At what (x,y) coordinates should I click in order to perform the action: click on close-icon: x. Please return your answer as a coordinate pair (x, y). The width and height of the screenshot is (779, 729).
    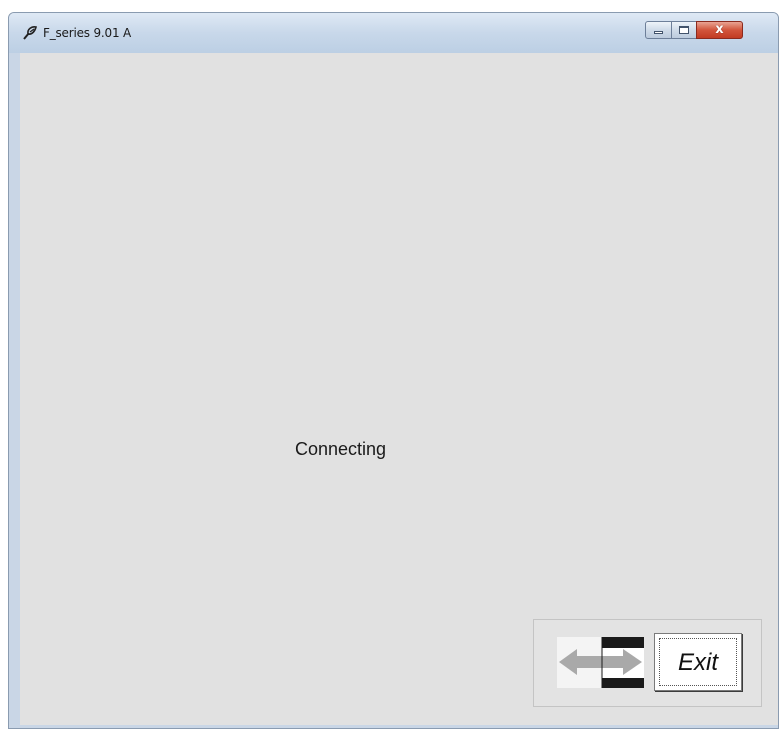
    Looking at the image, I should click on (719, 29).